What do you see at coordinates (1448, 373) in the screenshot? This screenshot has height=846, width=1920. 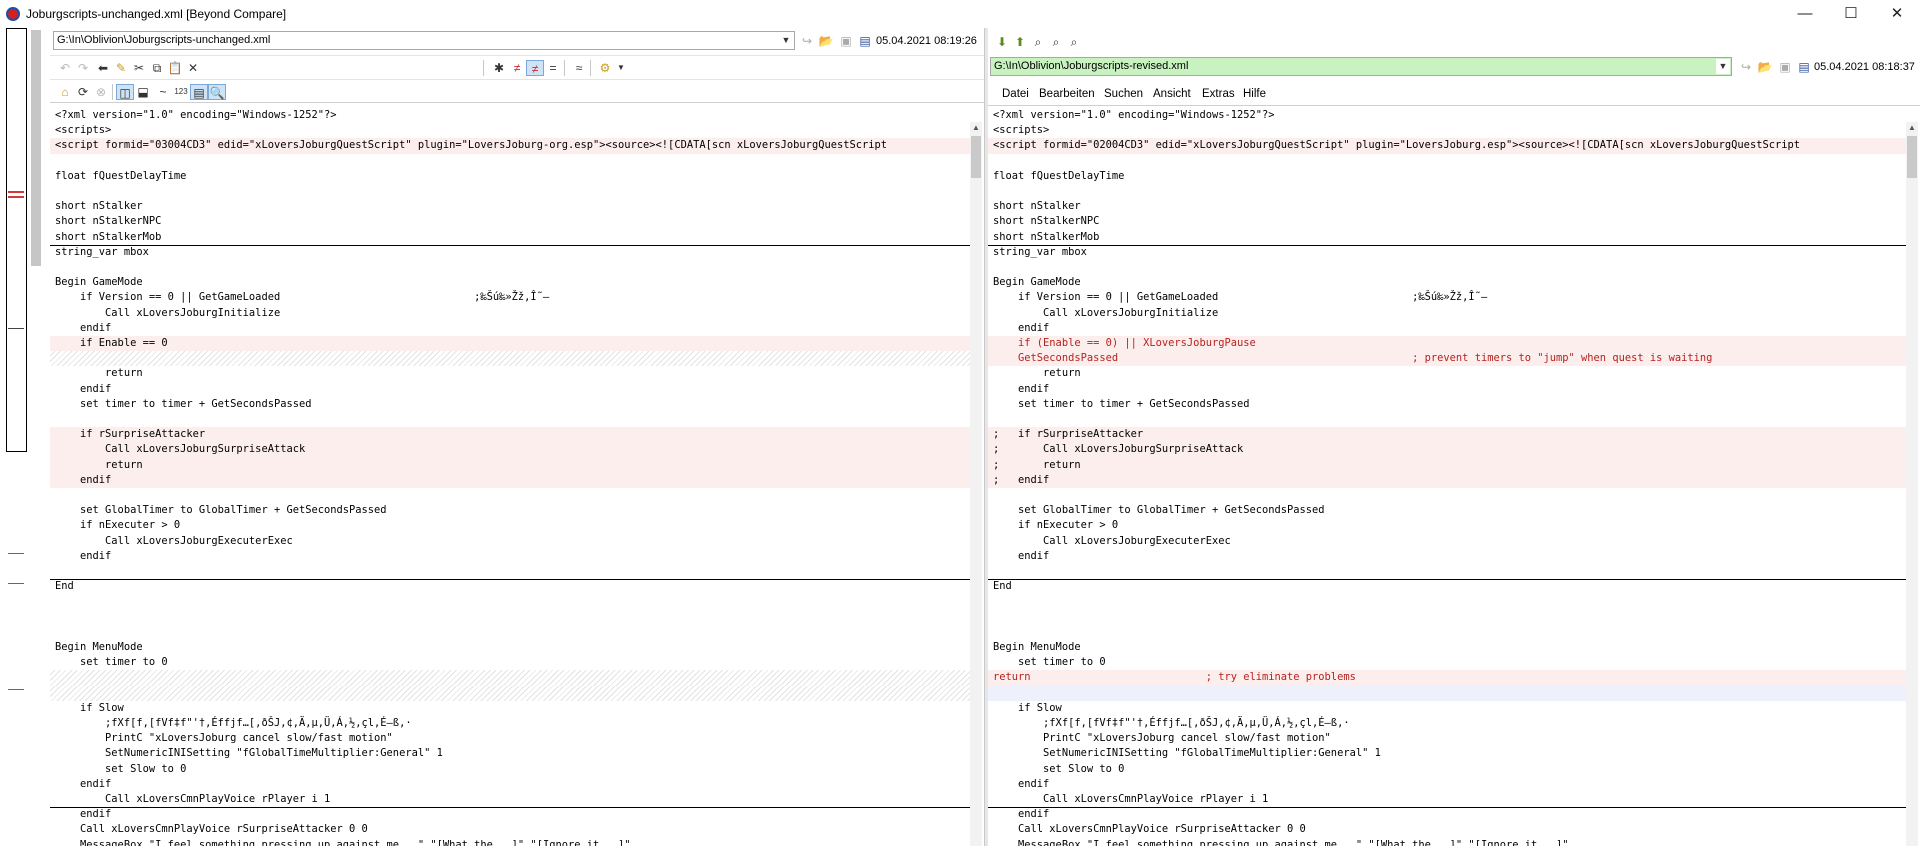 I see `code-line: return` at bounding box center [1448, 373].